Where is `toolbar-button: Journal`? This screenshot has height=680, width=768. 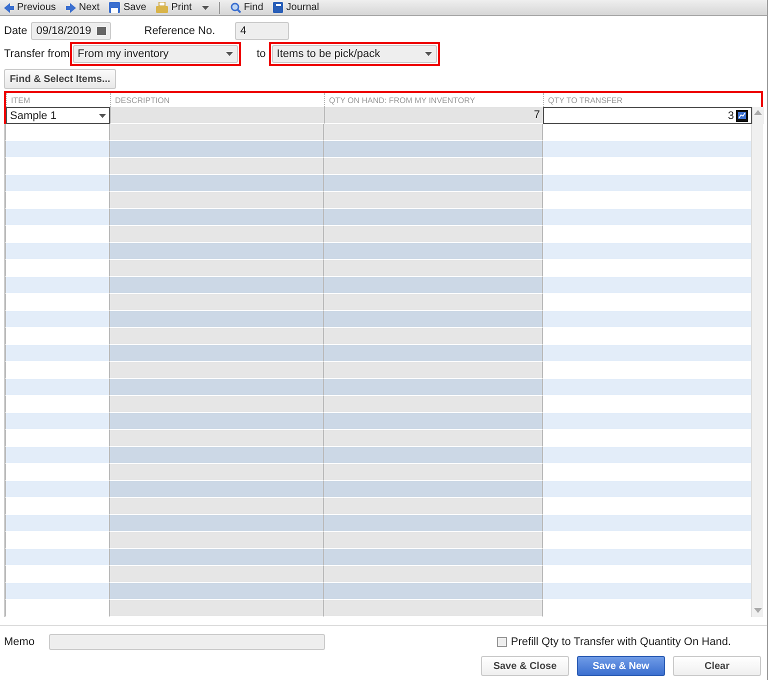 toolbar-button: Journal is located at coordinates (296, 7).